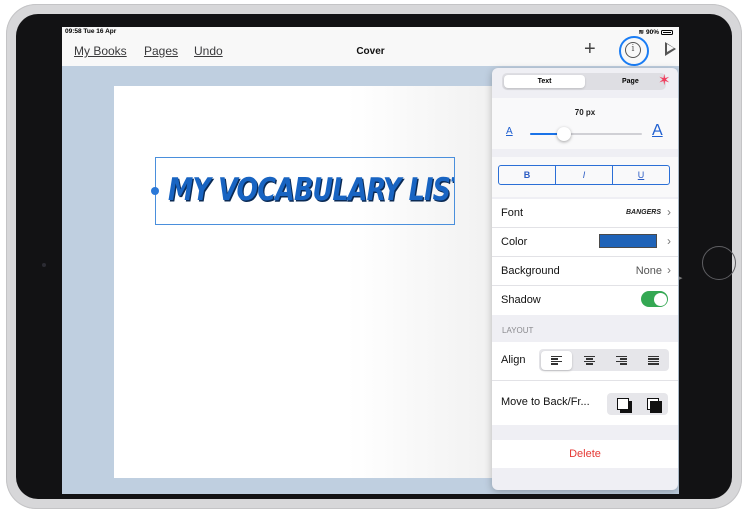  What do you see at coordinates (654, 299) in the screenshot?
I see `shadow-toggle` at bounding box center [654, 299].